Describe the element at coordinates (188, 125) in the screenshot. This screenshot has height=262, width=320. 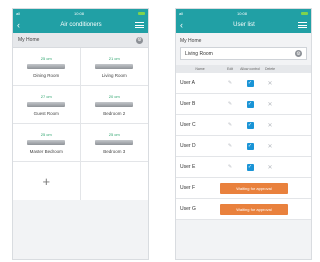
I see `user-name: User C` at that location.